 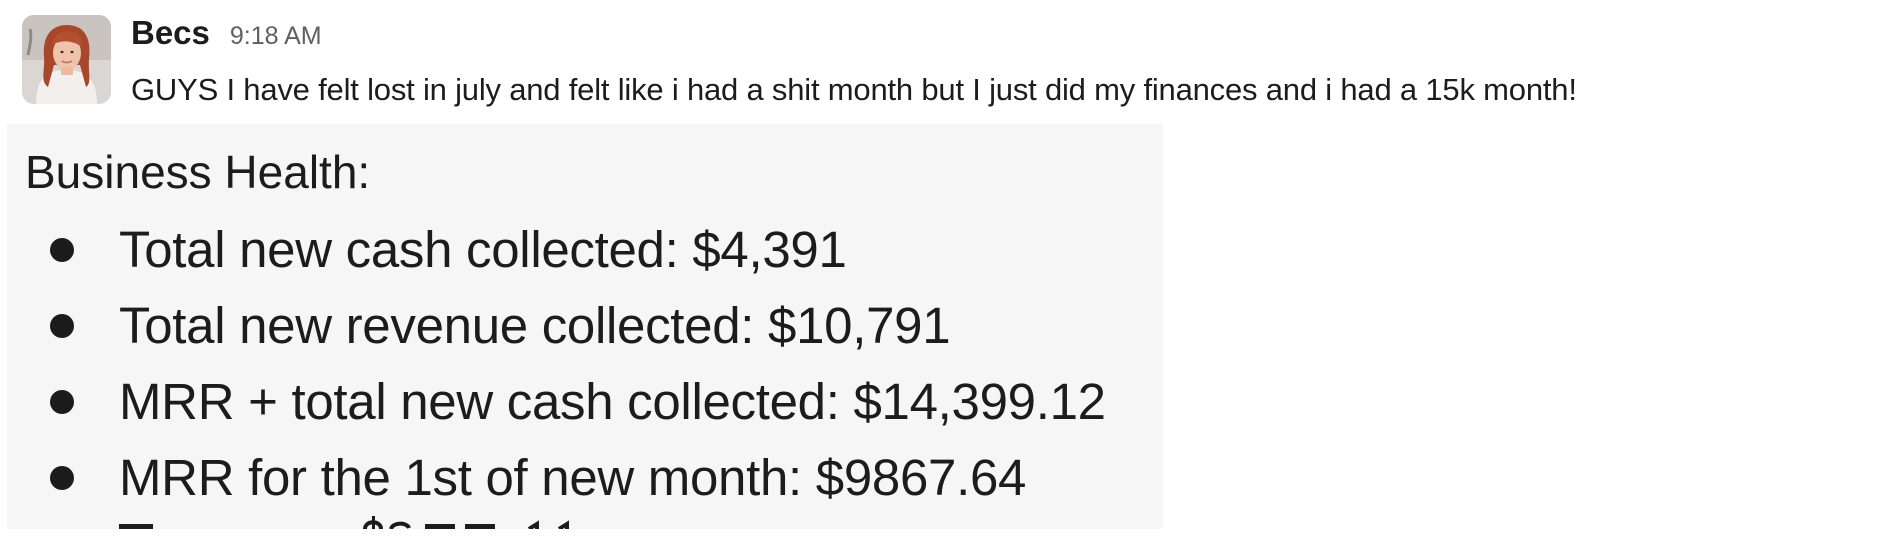 I want to click on author-name: Becs, so click(x=170, y=33).